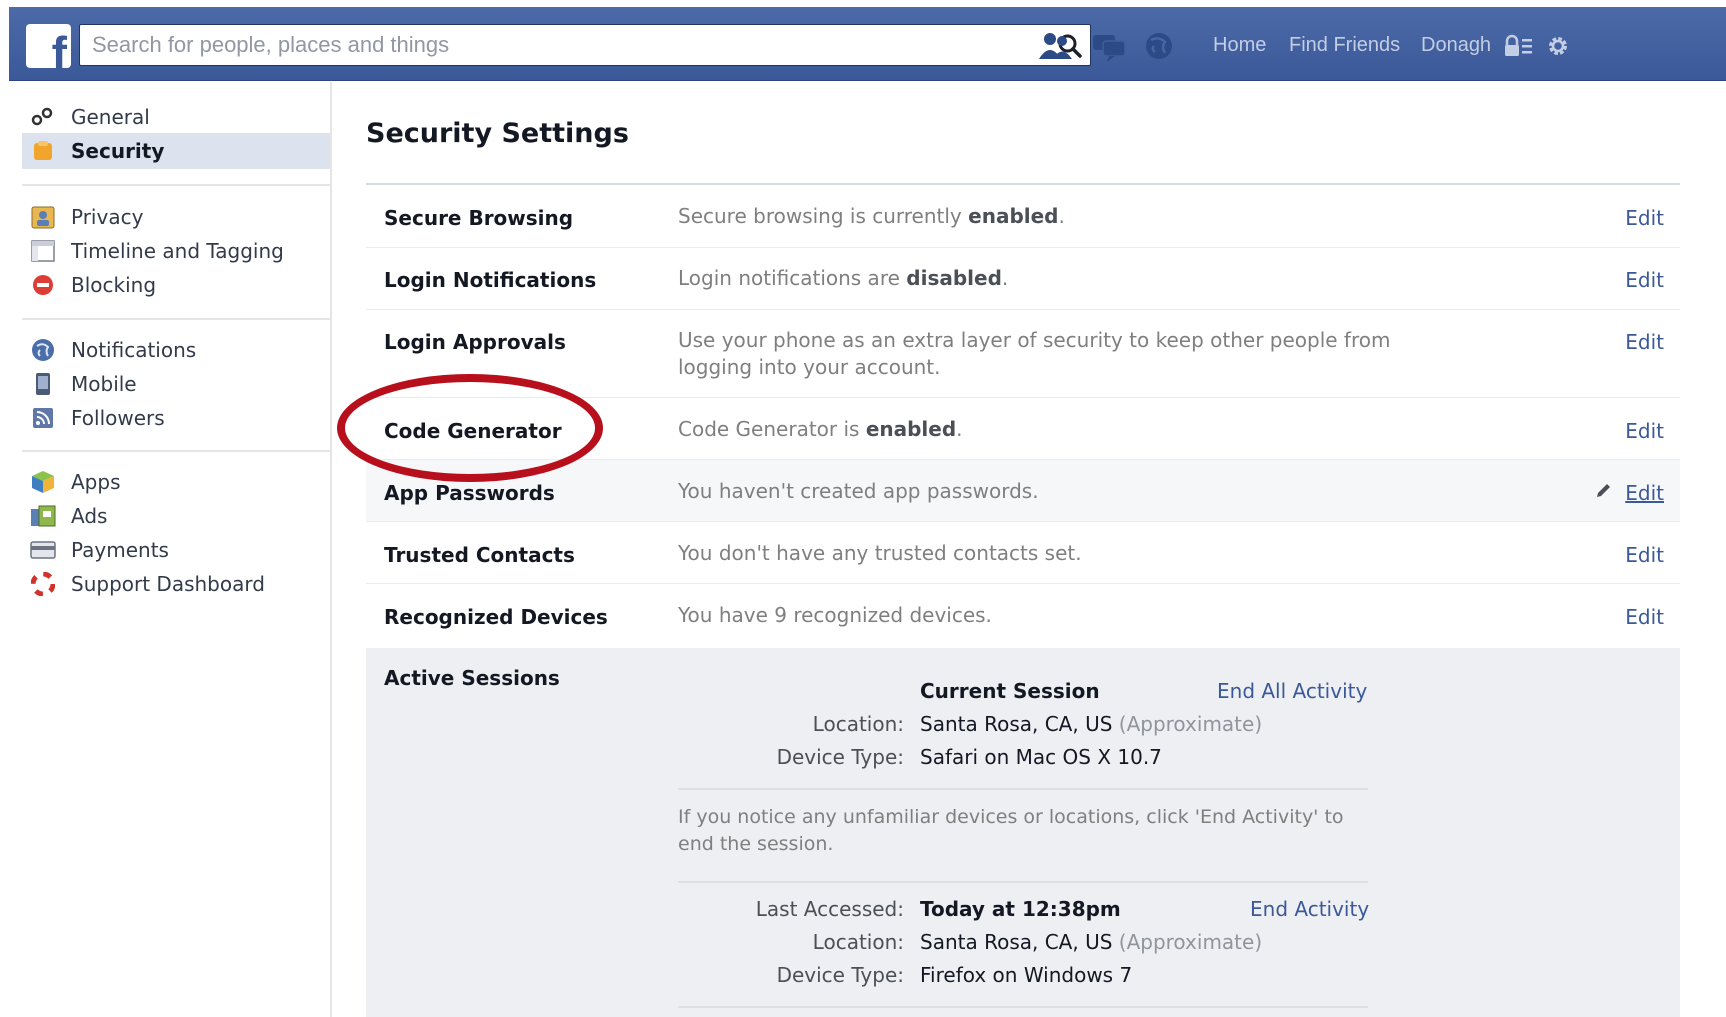  What do you see at coordinates (176, 285) in the screenshot?
I see `sidebar-item-blocking: Blocking` at bounding box center [176, 285].